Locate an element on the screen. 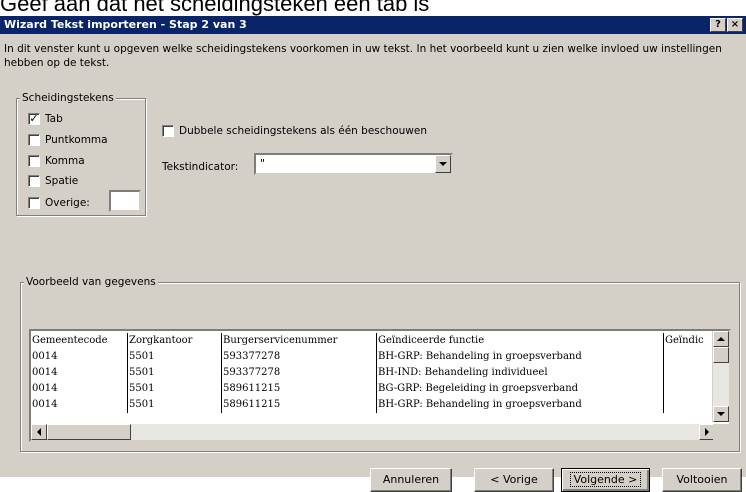 This screenshot has height=492, width=746. window-title: Wizard Tekst importeren - Stap 2 van 3 is located at coordinates (125, 24).